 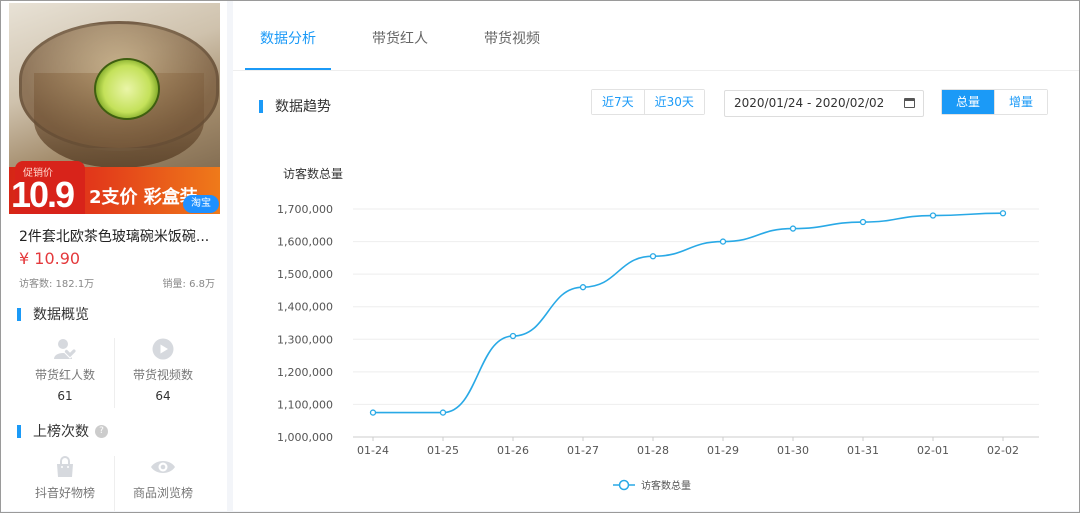 I want to click on date-range-picker: 2020/01/24 - 2020/02/02, so click(x=824, y=103).